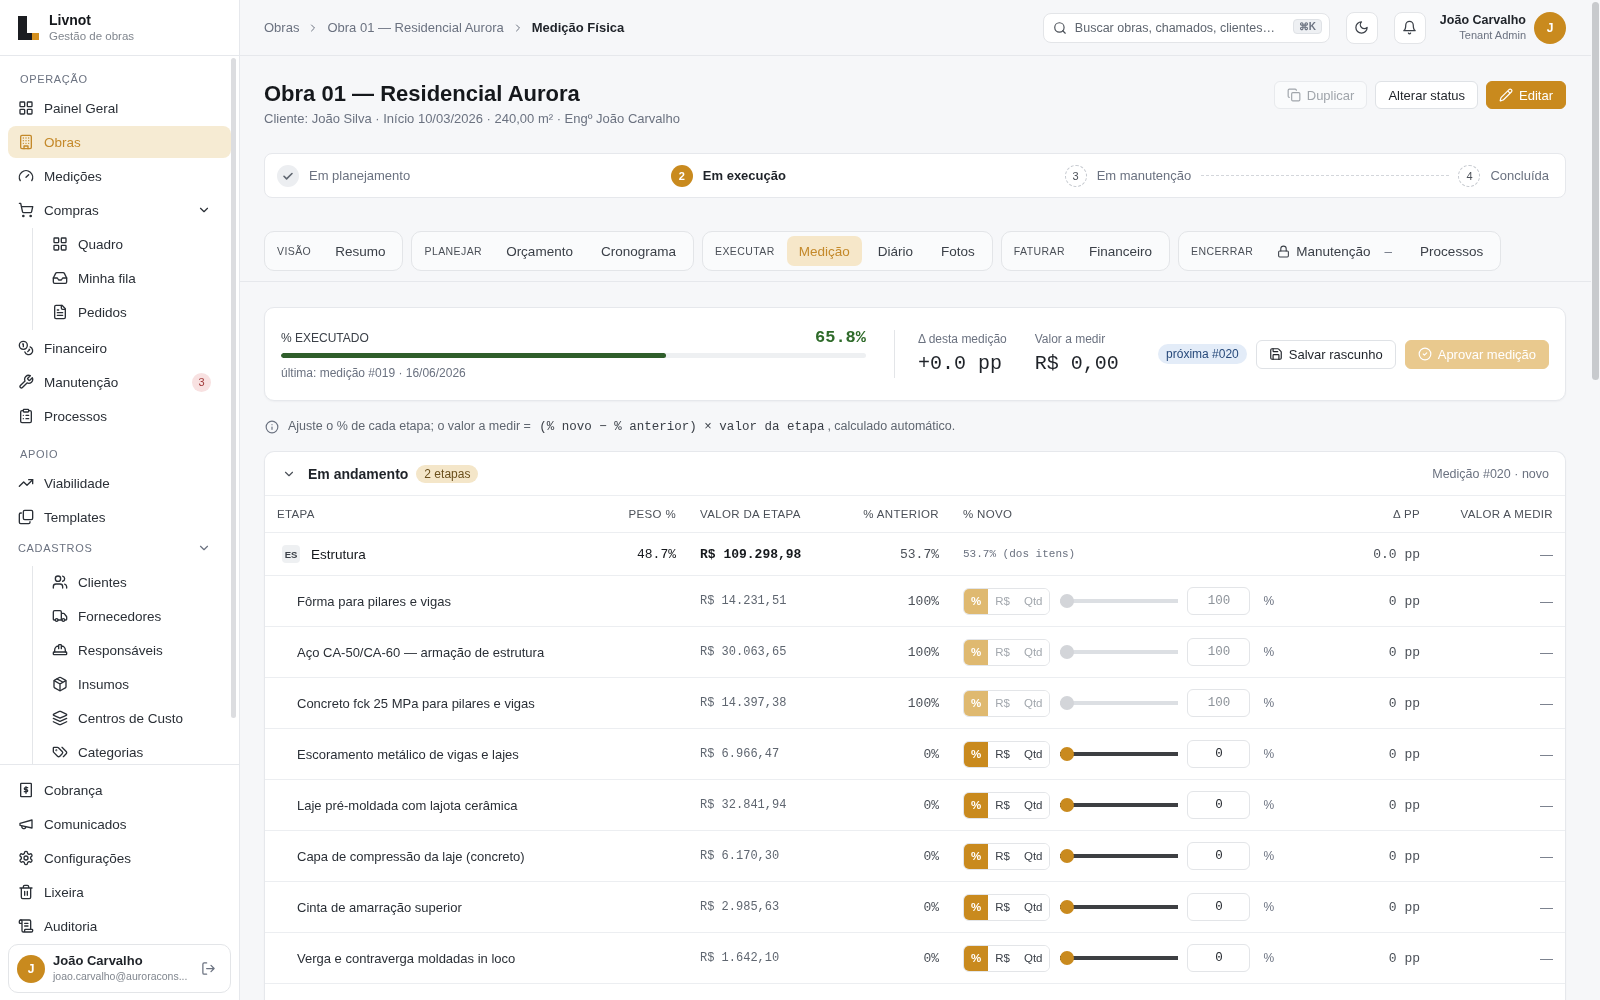 This screenshot has width=1600, height=1000. What do you see at coordinates (539, 251) in the screenshot?
I see `tab: Orçamento` at bounding box center [539, 251].